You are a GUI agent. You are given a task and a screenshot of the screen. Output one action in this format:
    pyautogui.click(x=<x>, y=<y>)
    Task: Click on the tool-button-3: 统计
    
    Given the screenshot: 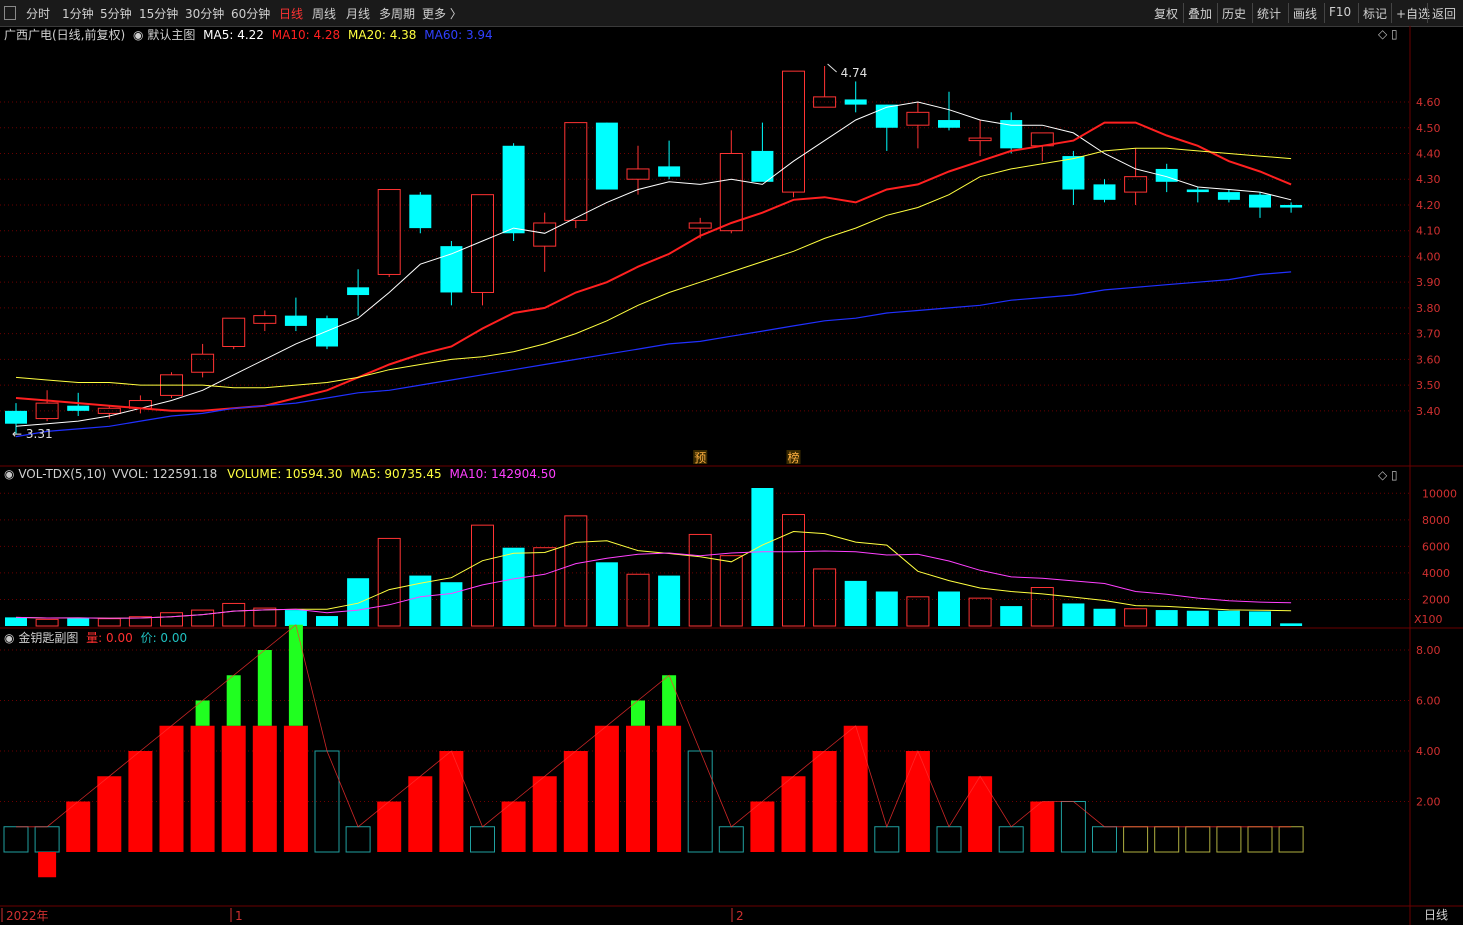 What is the action you would take?
    pyautogui.click(x=1269, y=13)
    